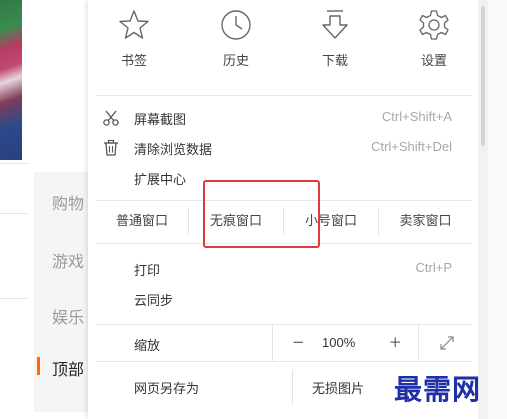 Image resolution: width=507 pixels, height=419 pixels. I want to click on lossless-image-button: 无损图片, so click(338, 387).